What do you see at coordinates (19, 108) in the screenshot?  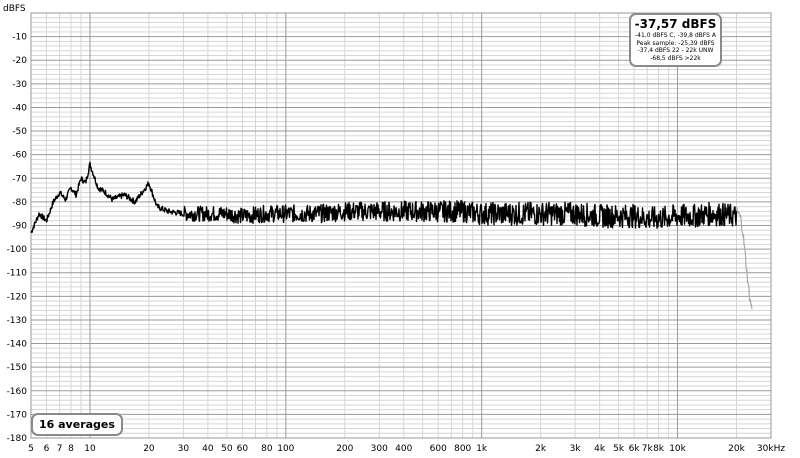 I see `y-tick-label: -40` at bounding box center [19, 108].